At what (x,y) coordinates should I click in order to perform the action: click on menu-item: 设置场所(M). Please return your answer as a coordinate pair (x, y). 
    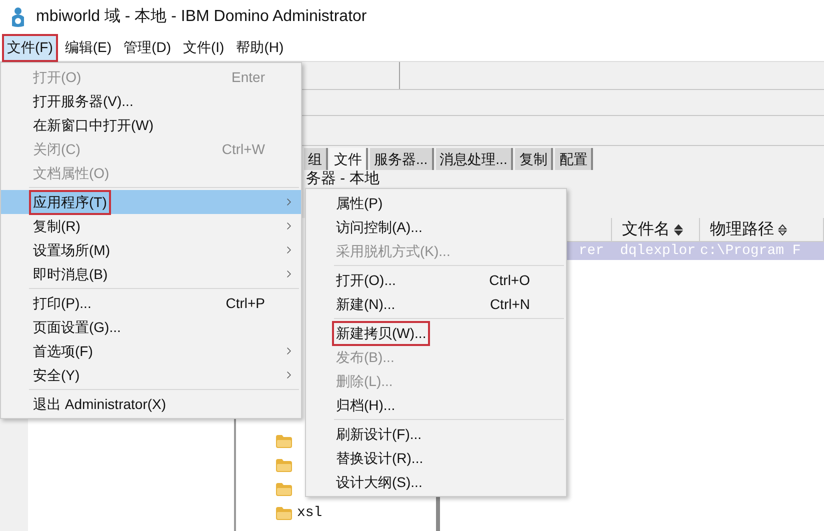
    Looking at the image, I should click on (151, 250).